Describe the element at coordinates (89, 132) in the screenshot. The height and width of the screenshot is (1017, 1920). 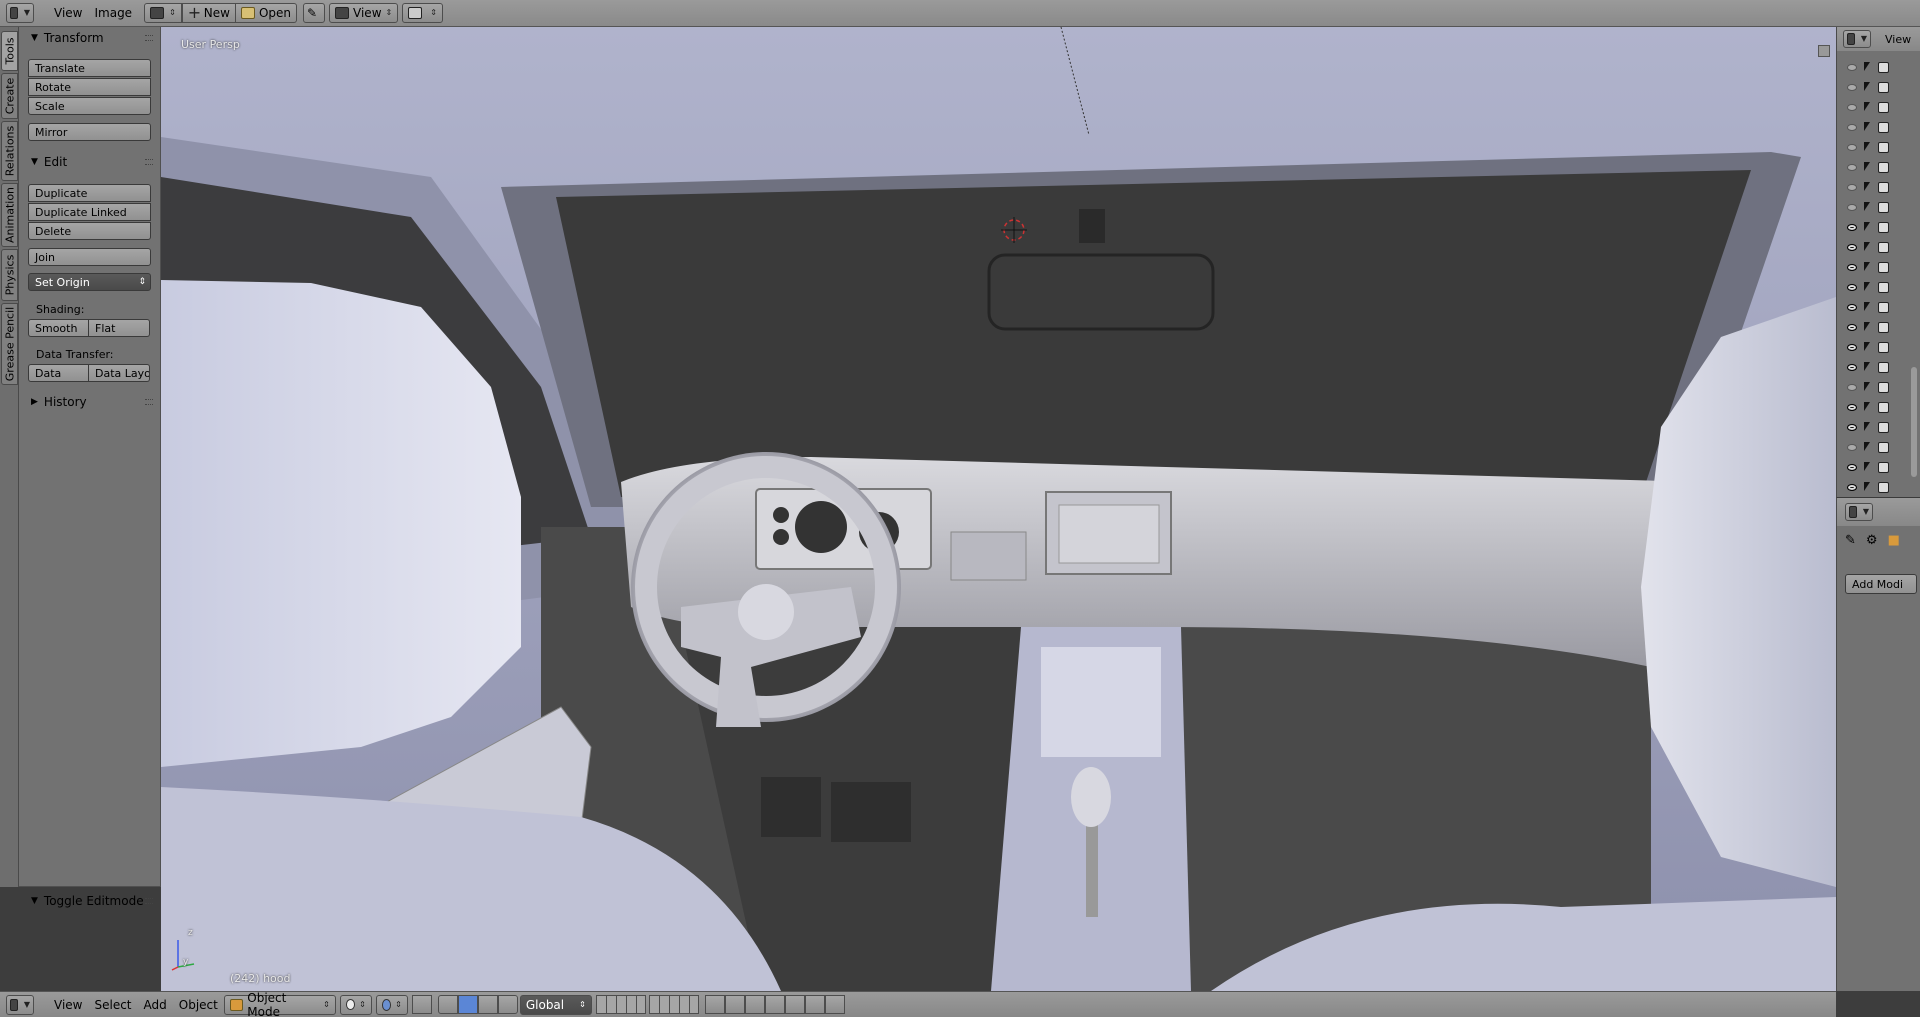
I see `mirror-button: Mirror` at that location.